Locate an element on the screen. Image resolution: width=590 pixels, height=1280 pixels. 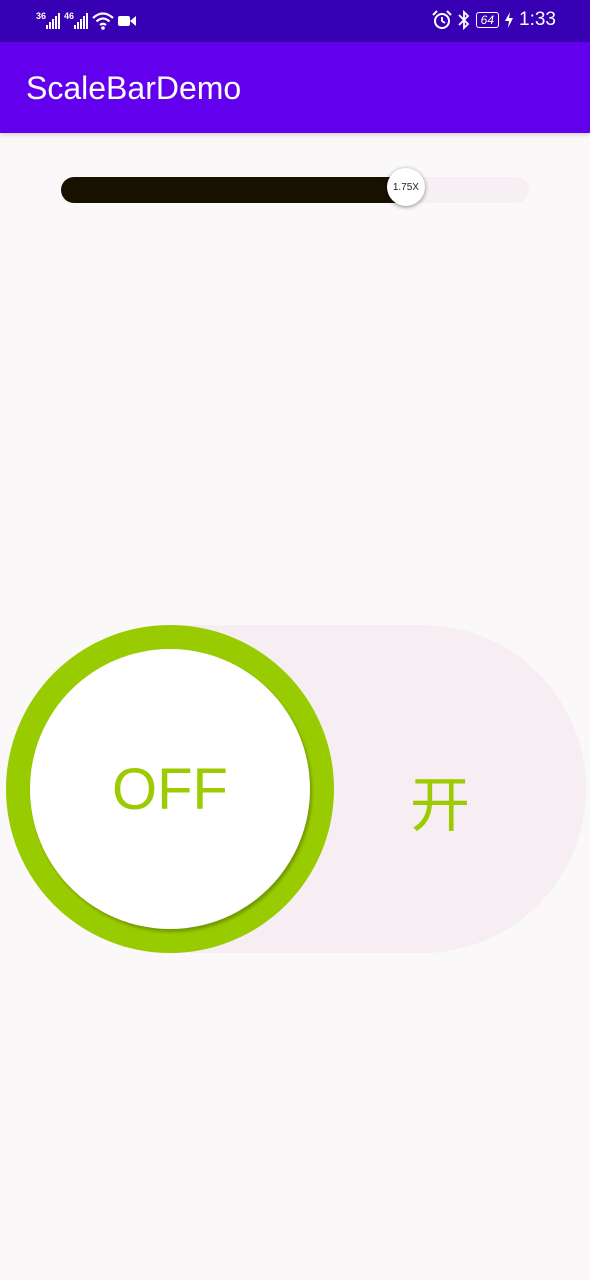
status-right: 64 1:33 is located at coordinates (493, 20).